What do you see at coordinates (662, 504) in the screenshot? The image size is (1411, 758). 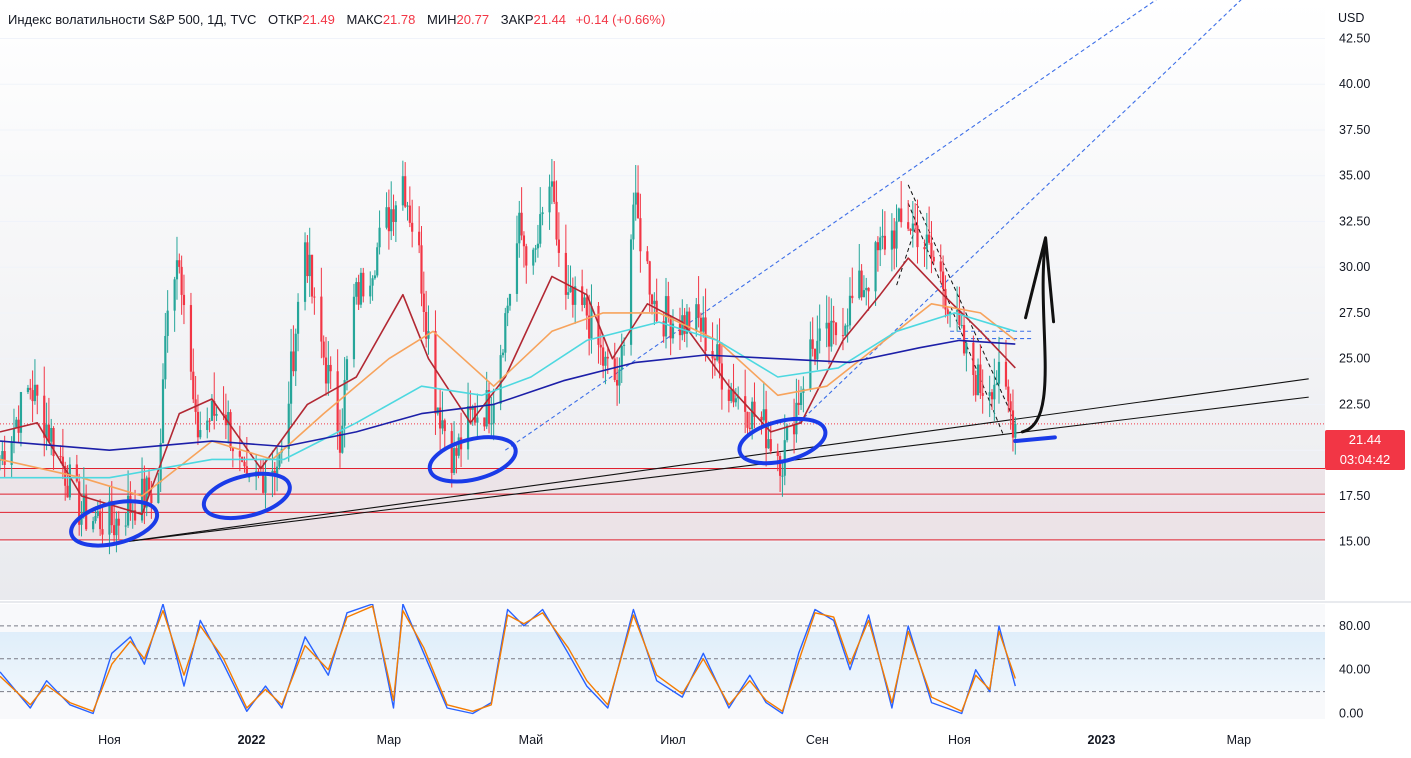 I see `level-zone` at bounding box center [662, 504].